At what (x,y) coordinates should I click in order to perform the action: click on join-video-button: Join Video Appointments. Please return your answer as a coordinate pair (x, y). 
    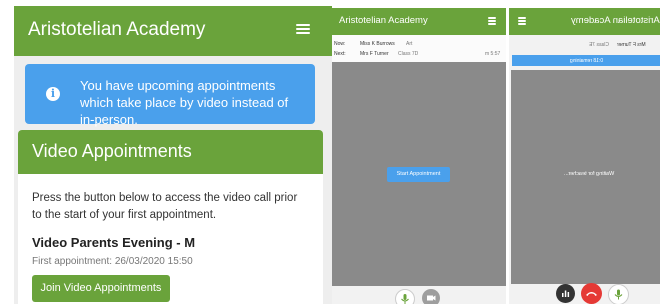
    Looking at the image, I should click on (101, 288).